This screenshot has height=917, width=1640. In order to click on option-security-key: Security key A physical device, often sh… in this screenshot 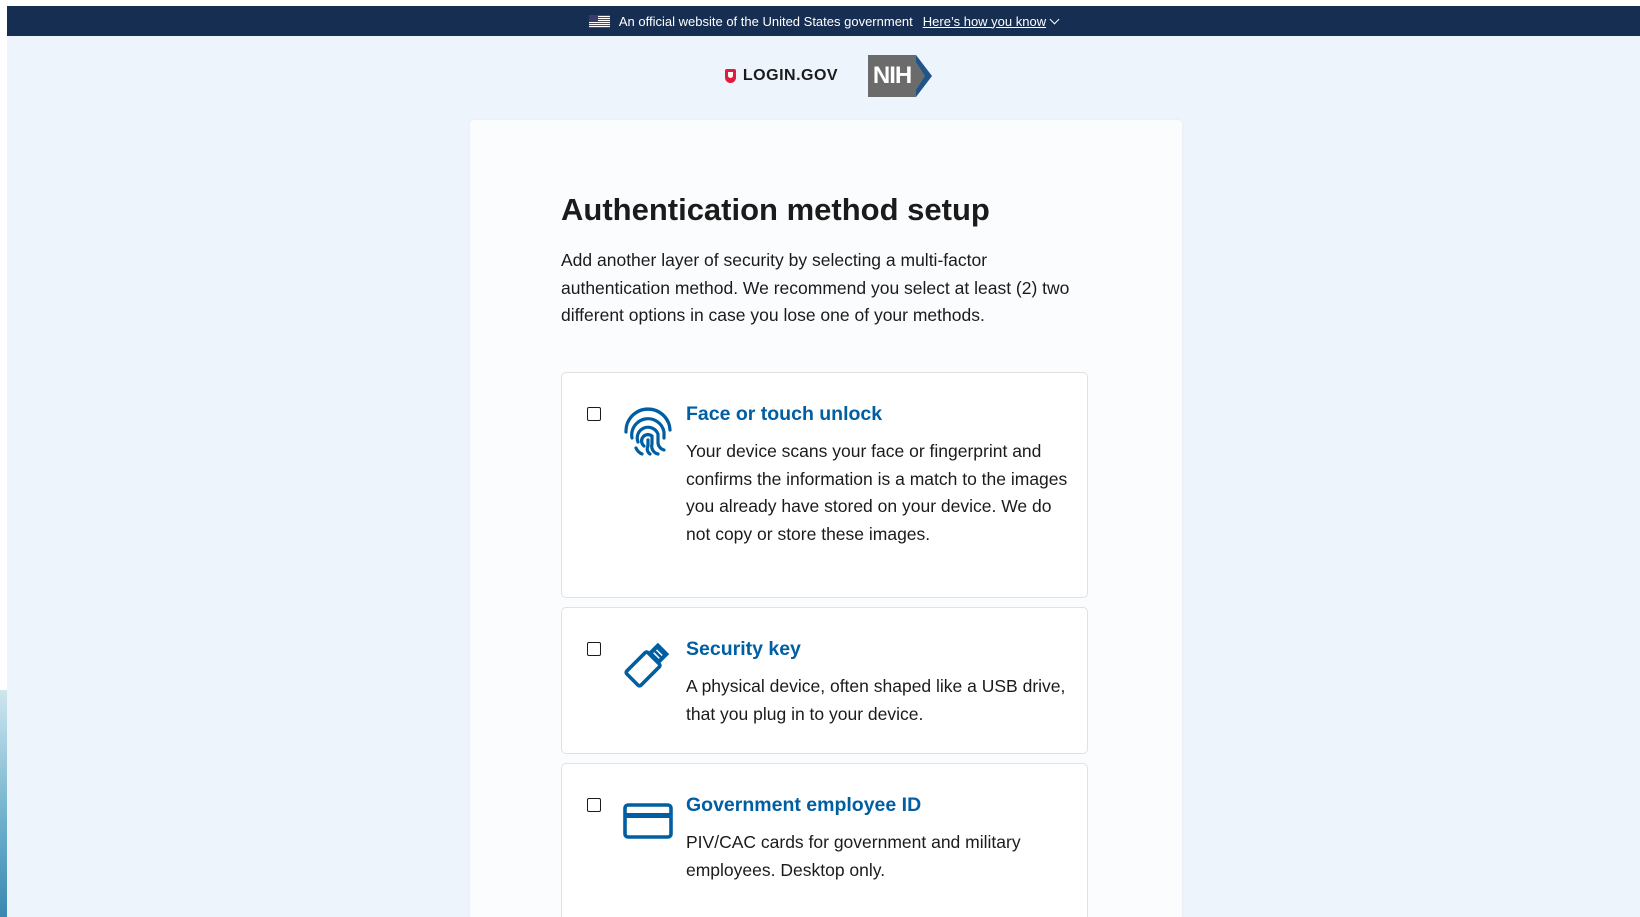, I will do `click(824, 680)`.